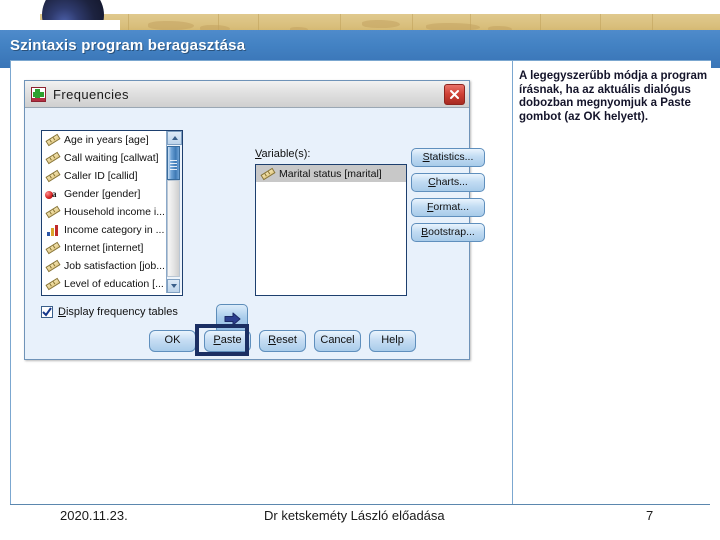 The image size is (720, 540). What do you see at coordinates (337, 341) in the screenshot?
I see `cancel-button: Cancel` at bounding box center [337, 341].